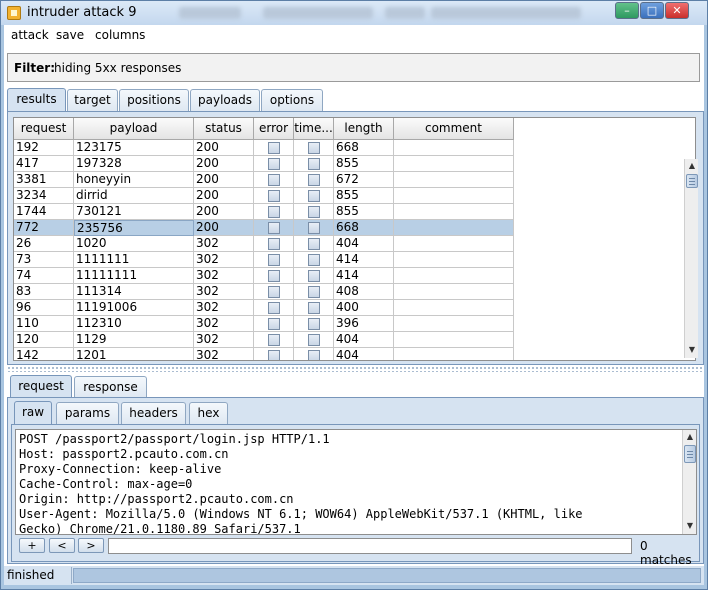  Describe the element at coordinates (44, 129) in the screenshot. I see `col-header-request: request` at that location.